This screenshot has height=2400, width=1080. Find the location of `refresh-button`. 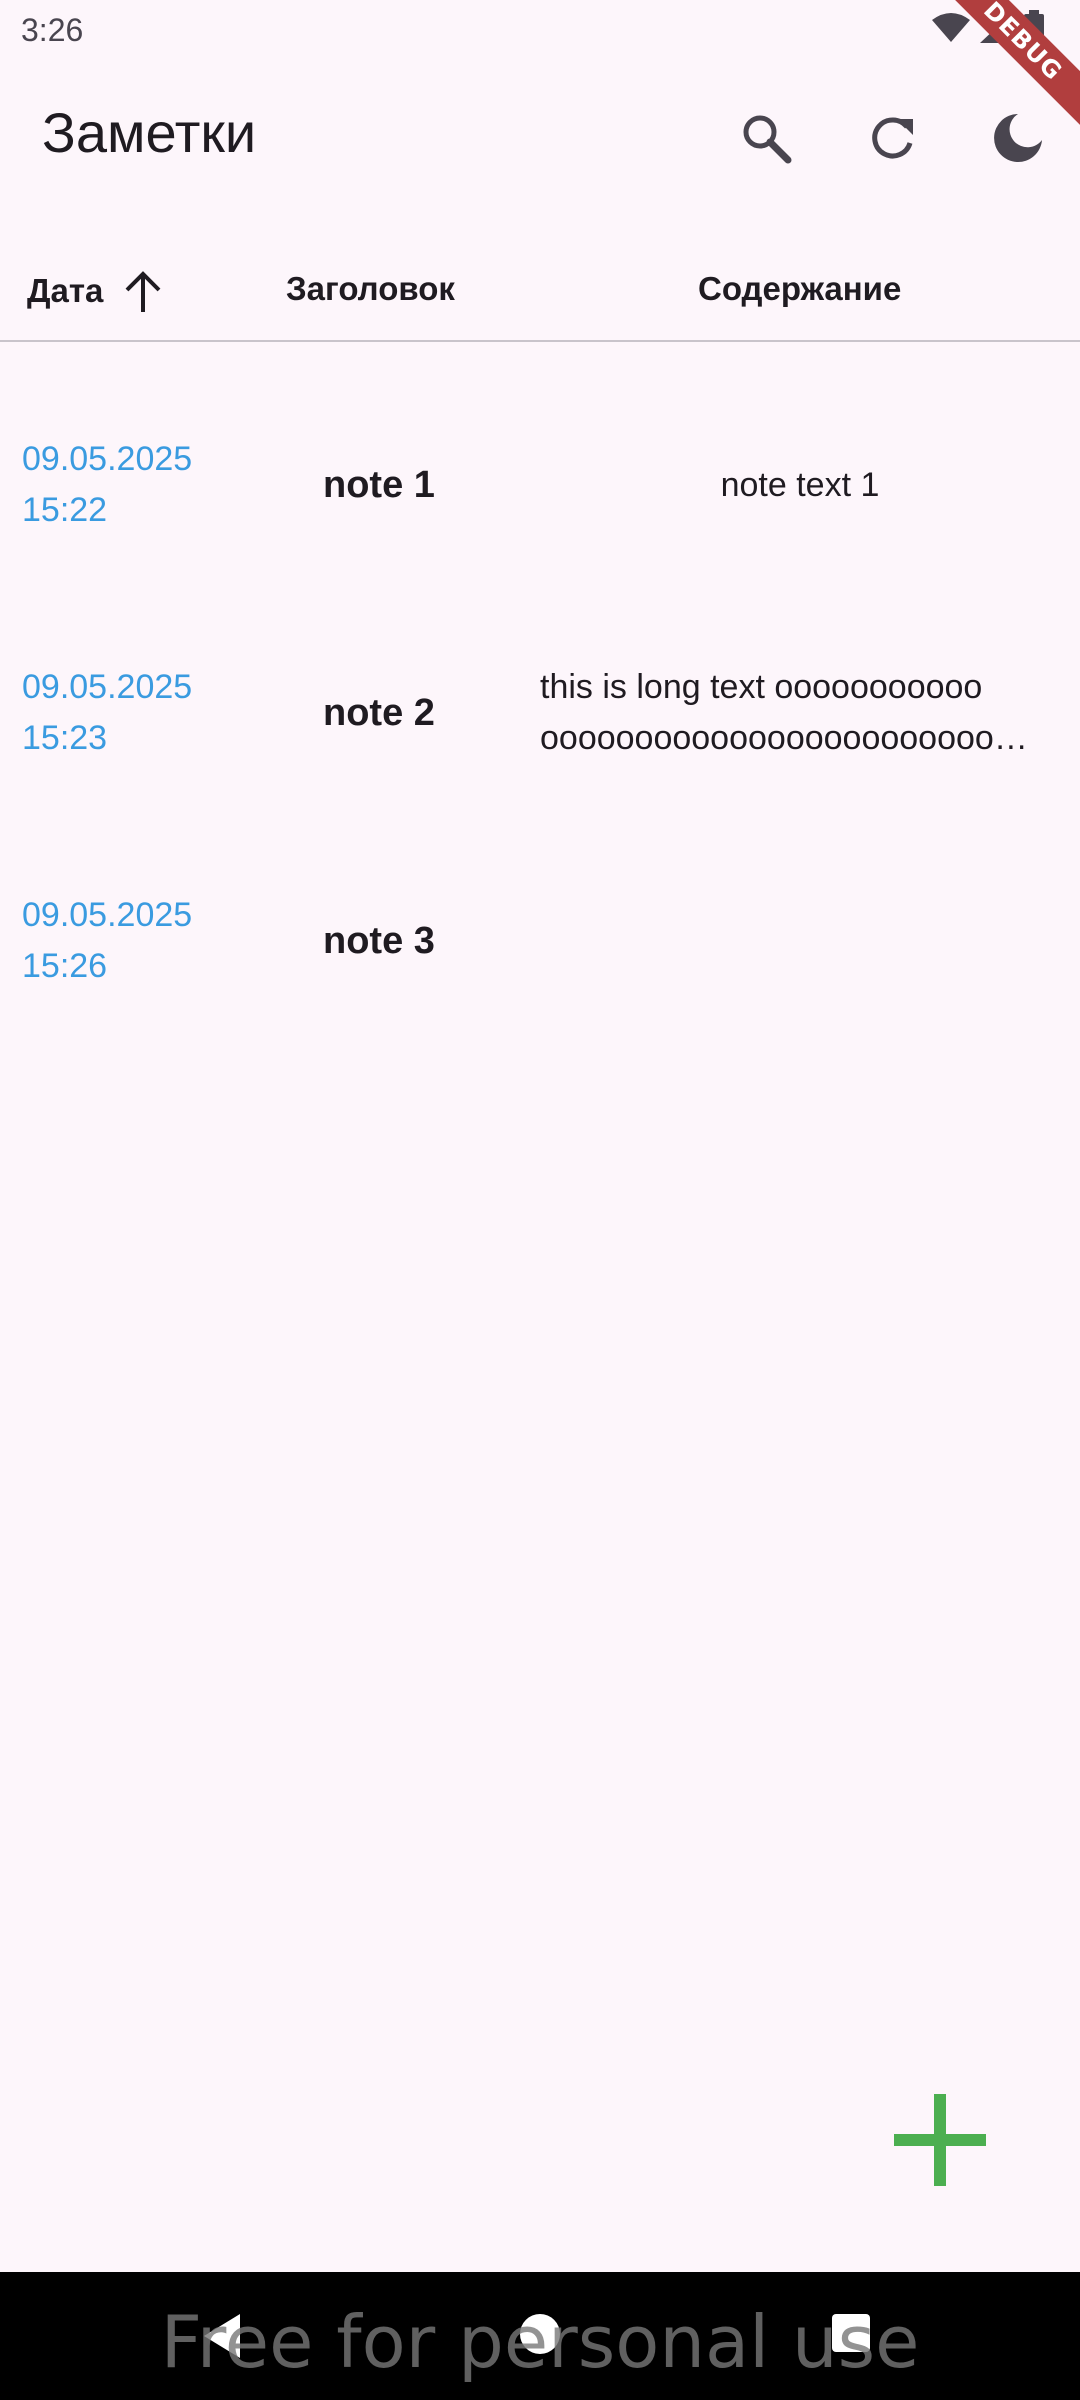

refresh-button is located at coordinates (892, 138).